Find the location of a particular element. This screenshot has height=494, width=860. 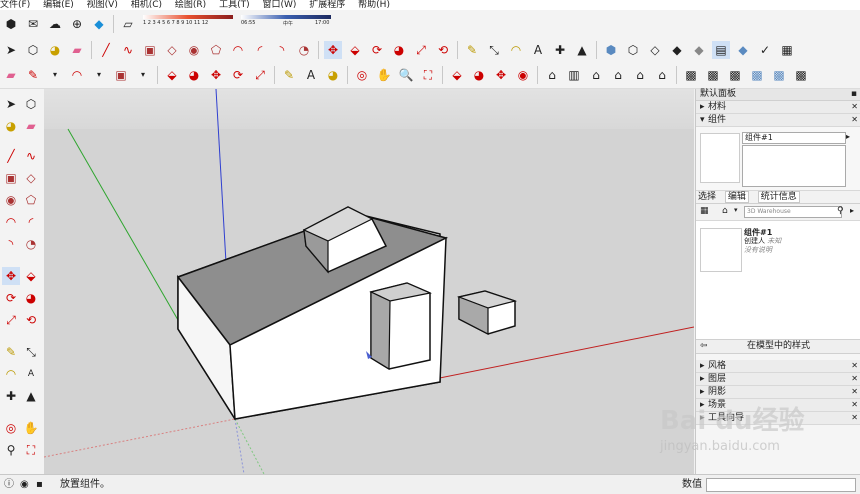

rotate-icon: ⟳ is located at coordinates (11, 298).